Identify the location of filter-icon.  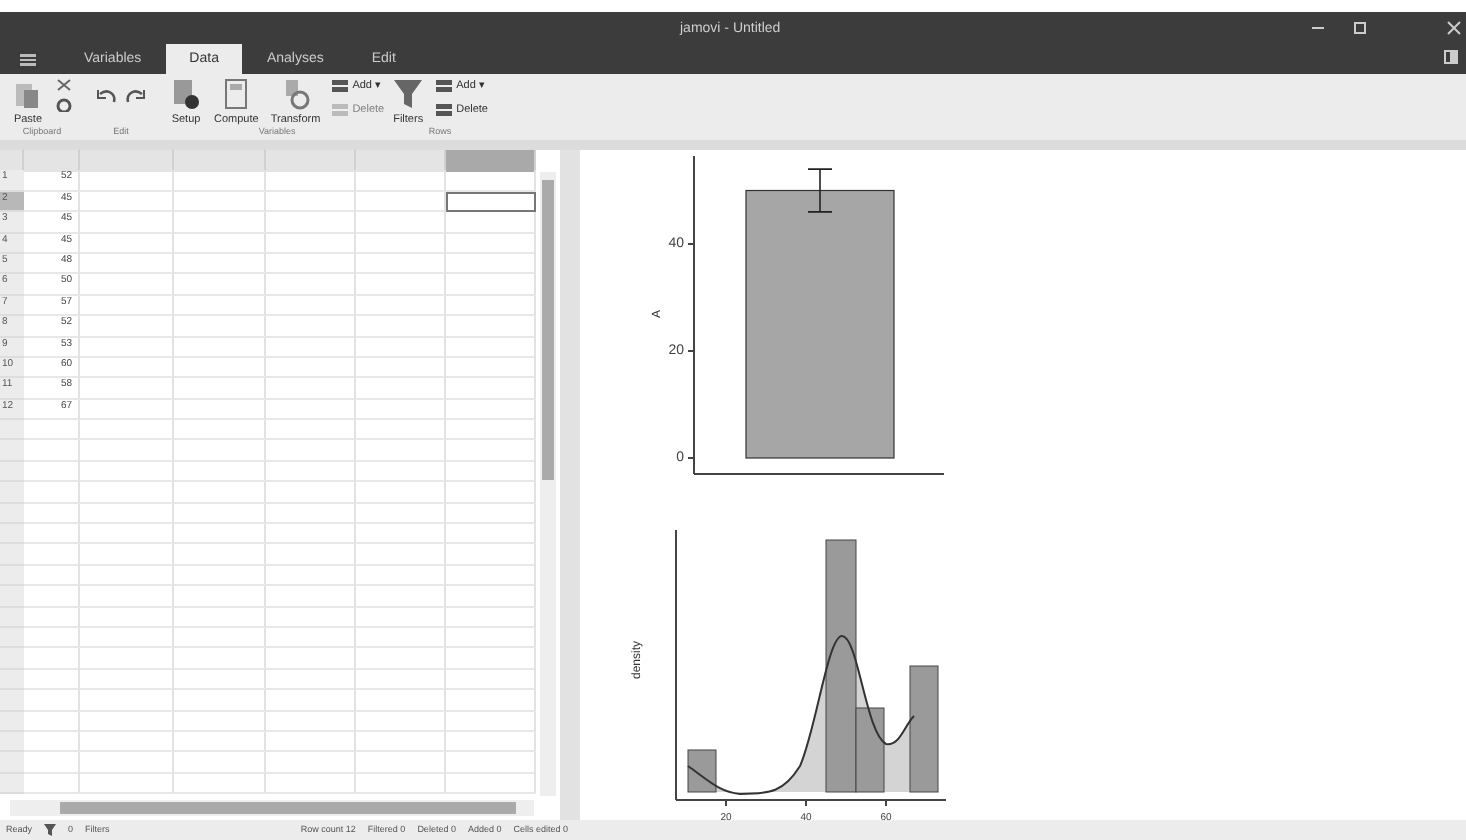
(50, 830).